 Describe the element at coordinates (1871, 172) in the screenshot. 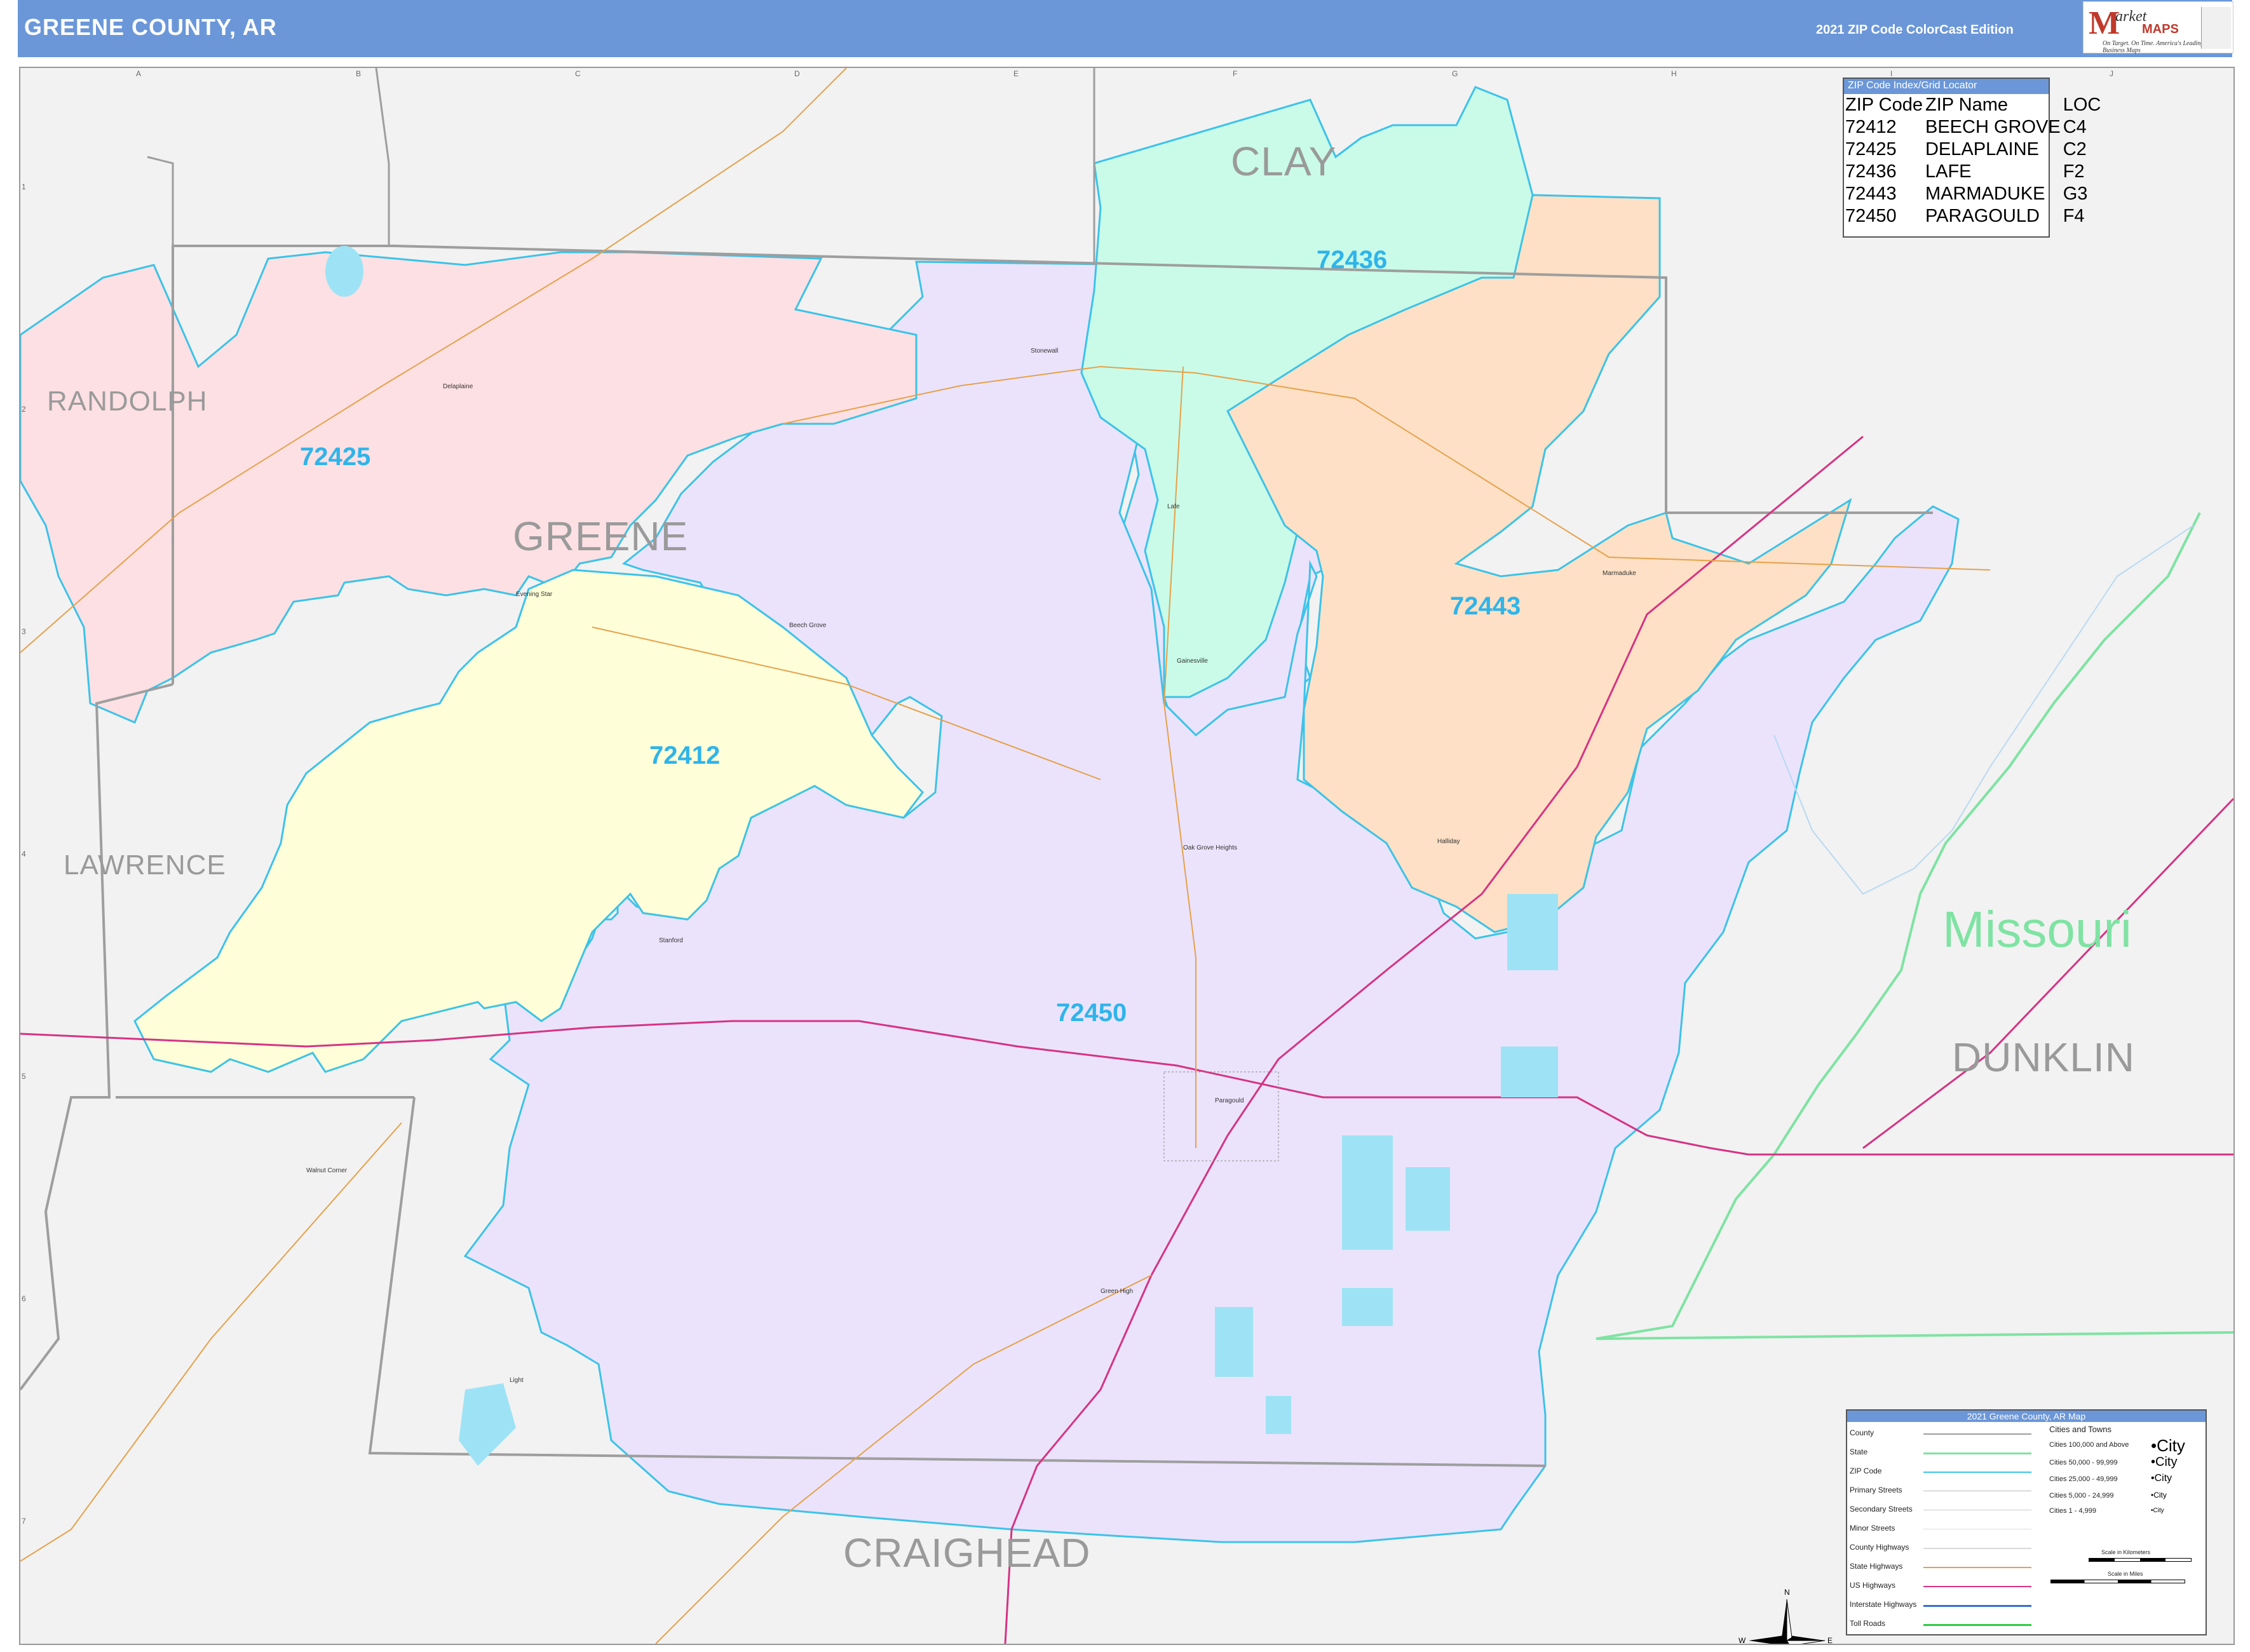

I see `zip-code-cell: 72436` at that location.